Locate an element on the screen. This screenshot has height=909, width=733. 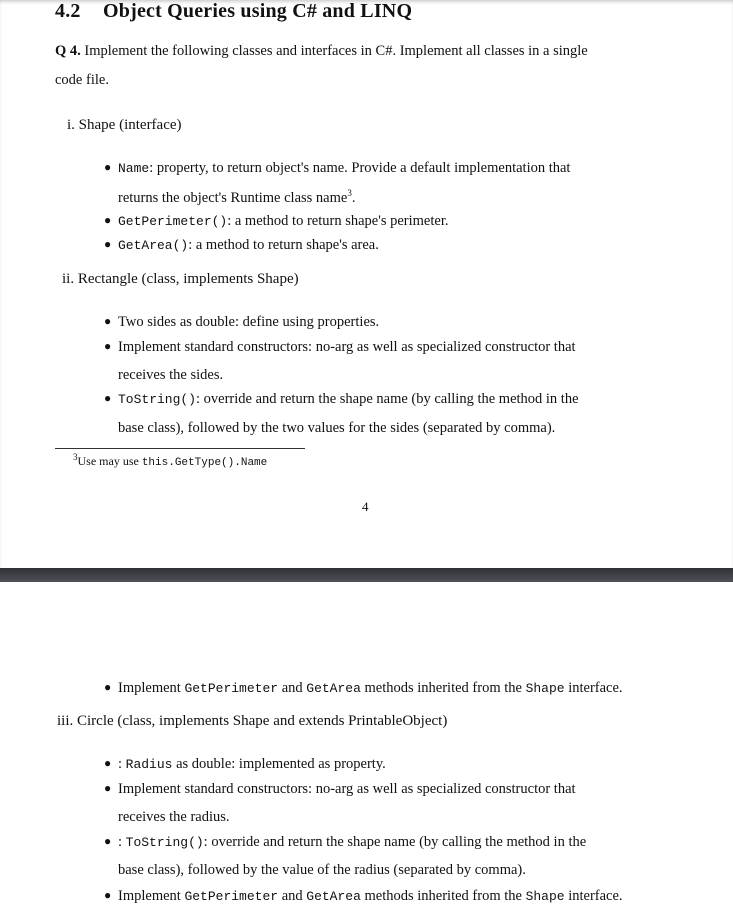
section-title: Object Queries using C# and LINQ is located at coordinates (258, 11).